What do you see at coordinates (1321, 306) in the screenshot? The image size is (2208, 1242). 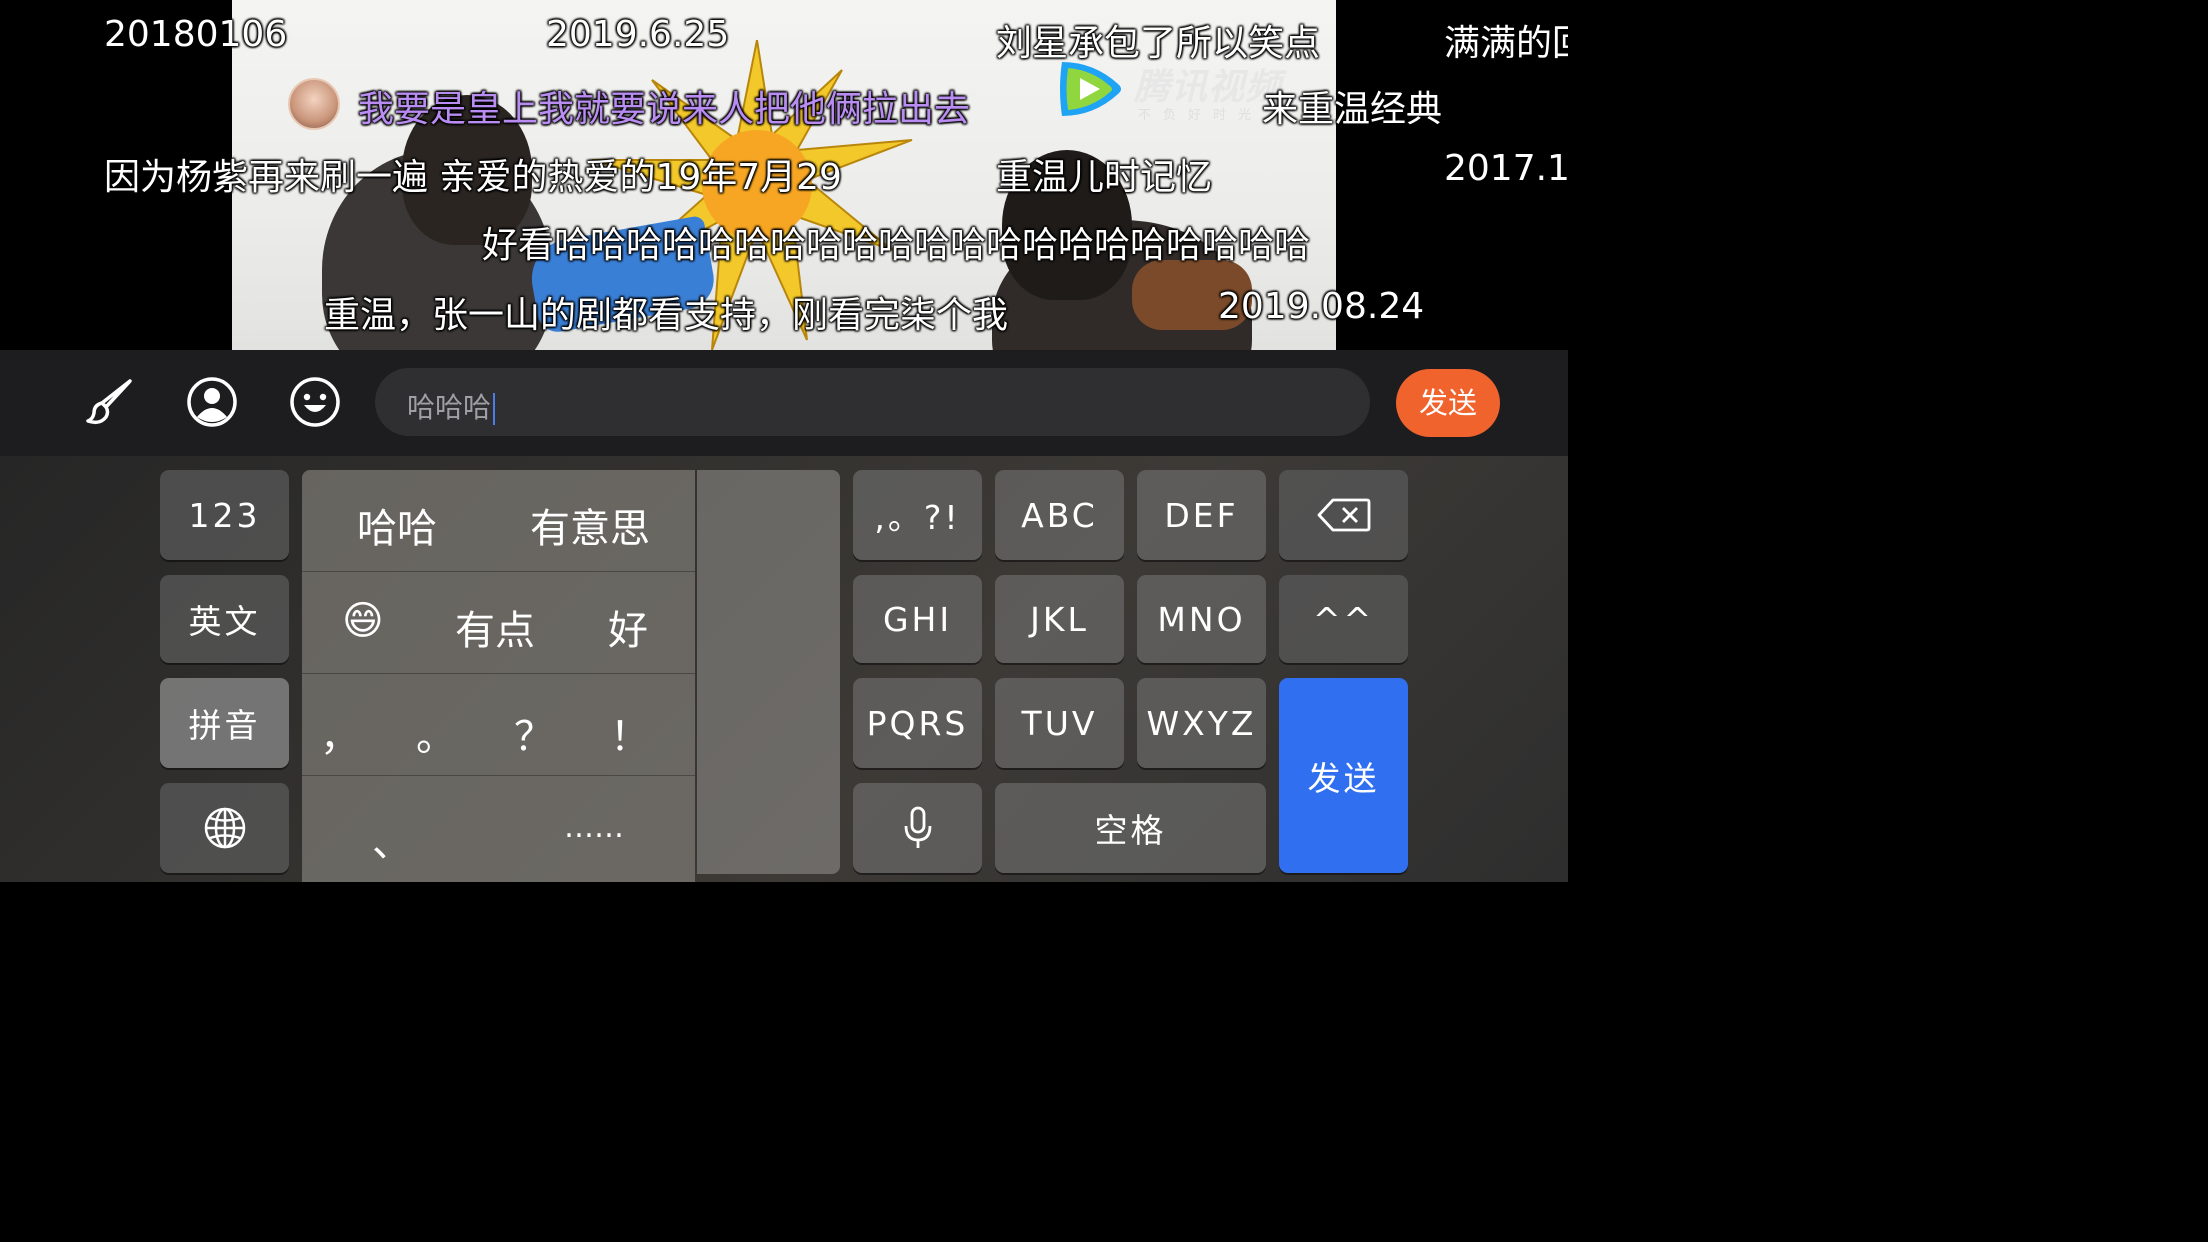 I see `danmu-comment: 2019.08.24` at bounding box center [1321, 306].